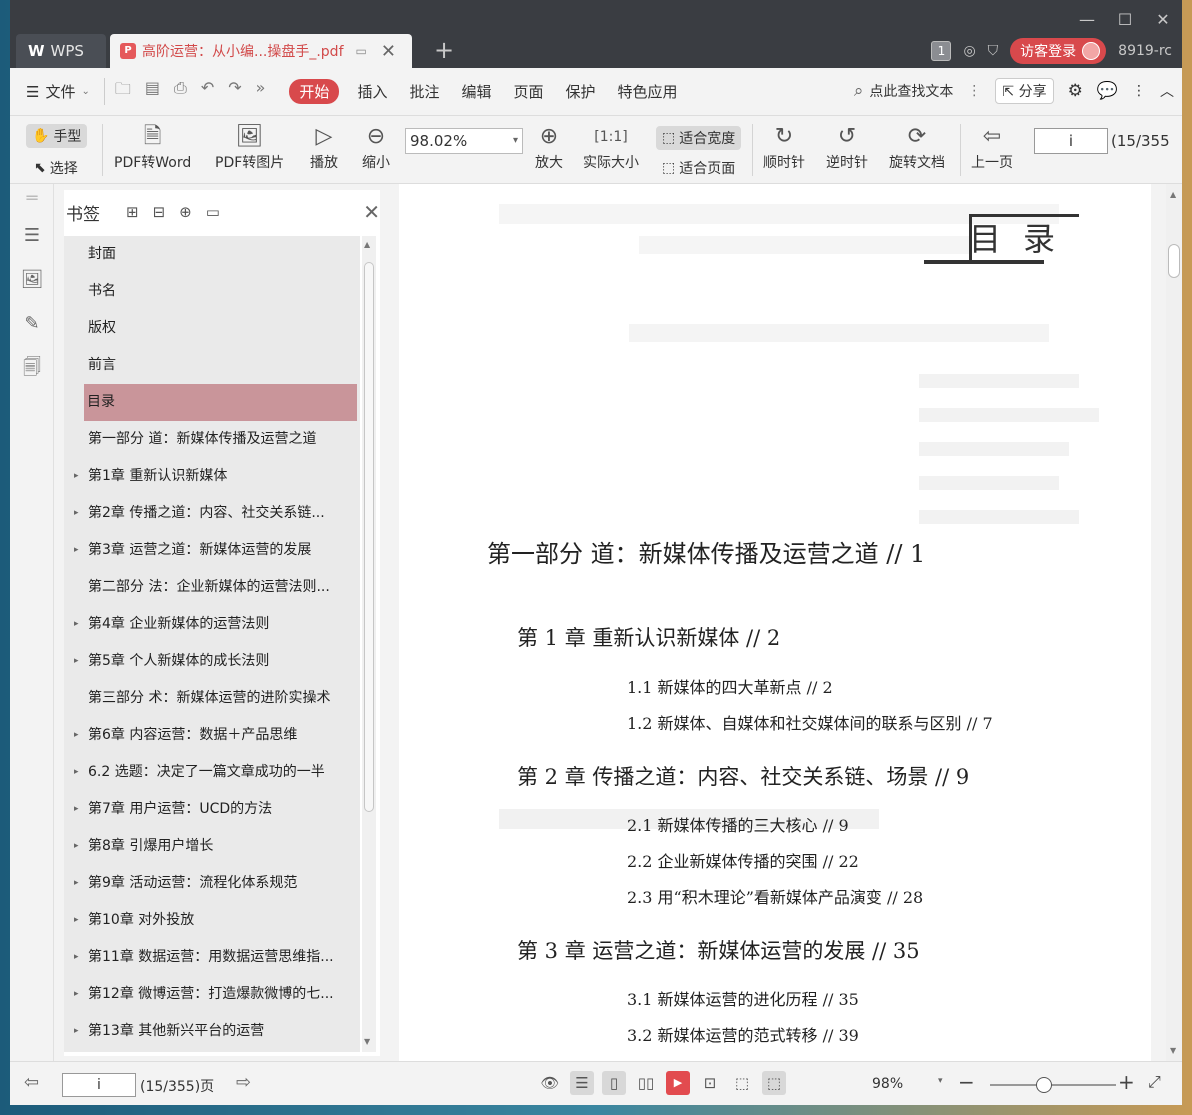  Describe the element at coordinates (32, 368) in the screenshot. I see `attachment-icon: 🗐` at that location.